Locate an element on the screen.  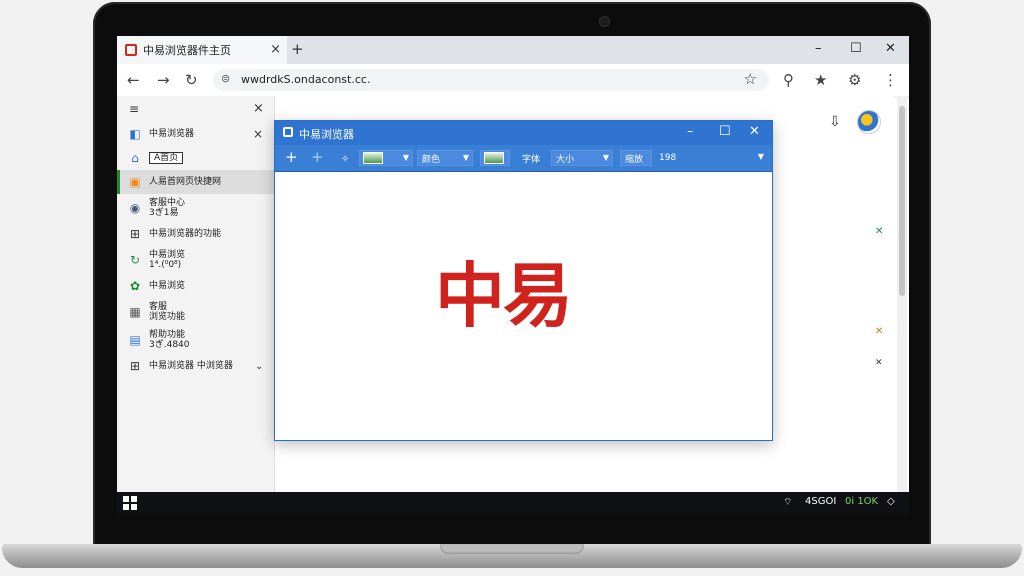
sidebar-item-label: 中易浏览 is located at coordinates (167, 286).